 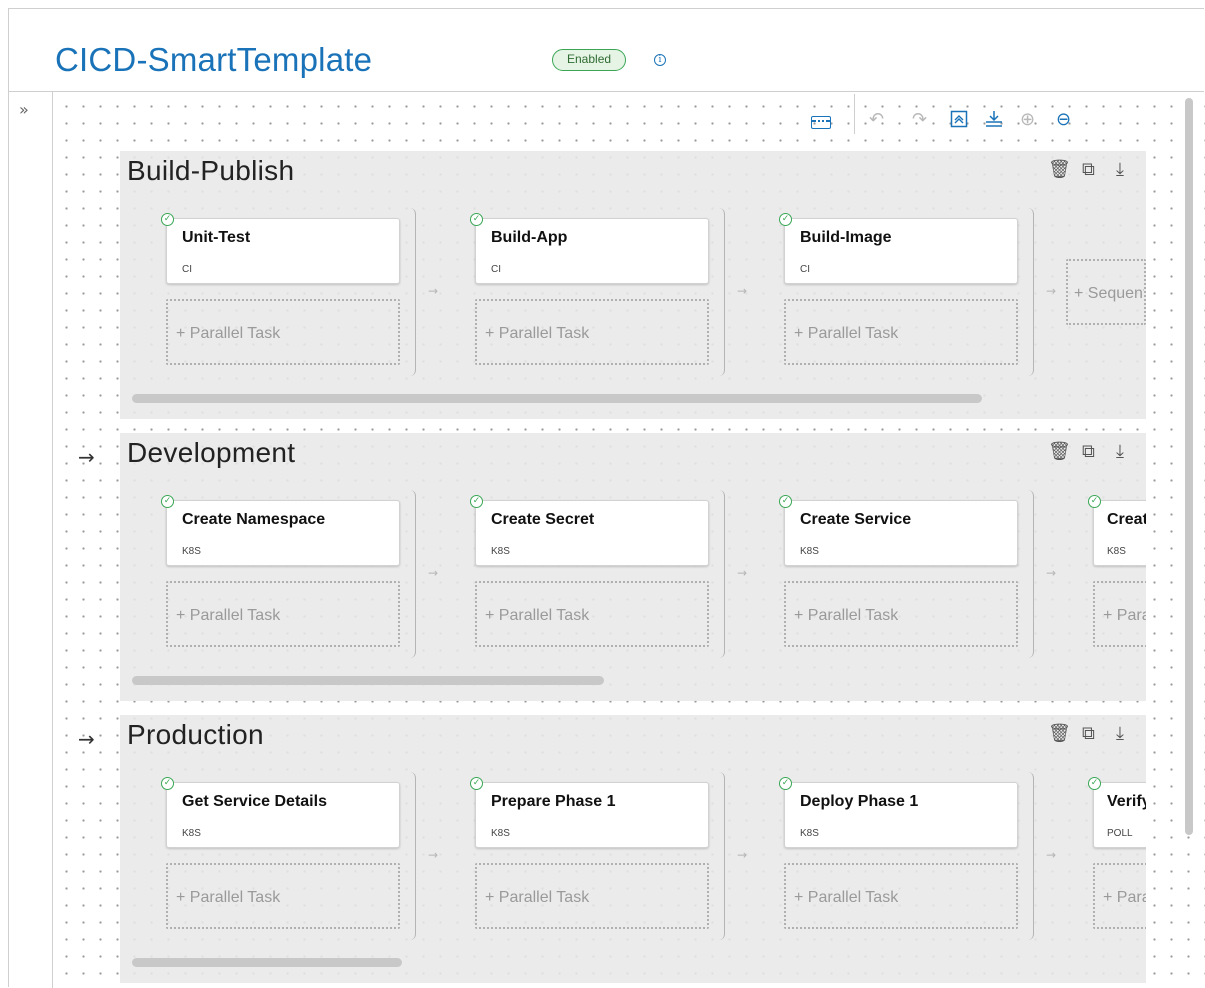 I want to click on task-name: Deploy Phase 1, so click(x=859, y=801).